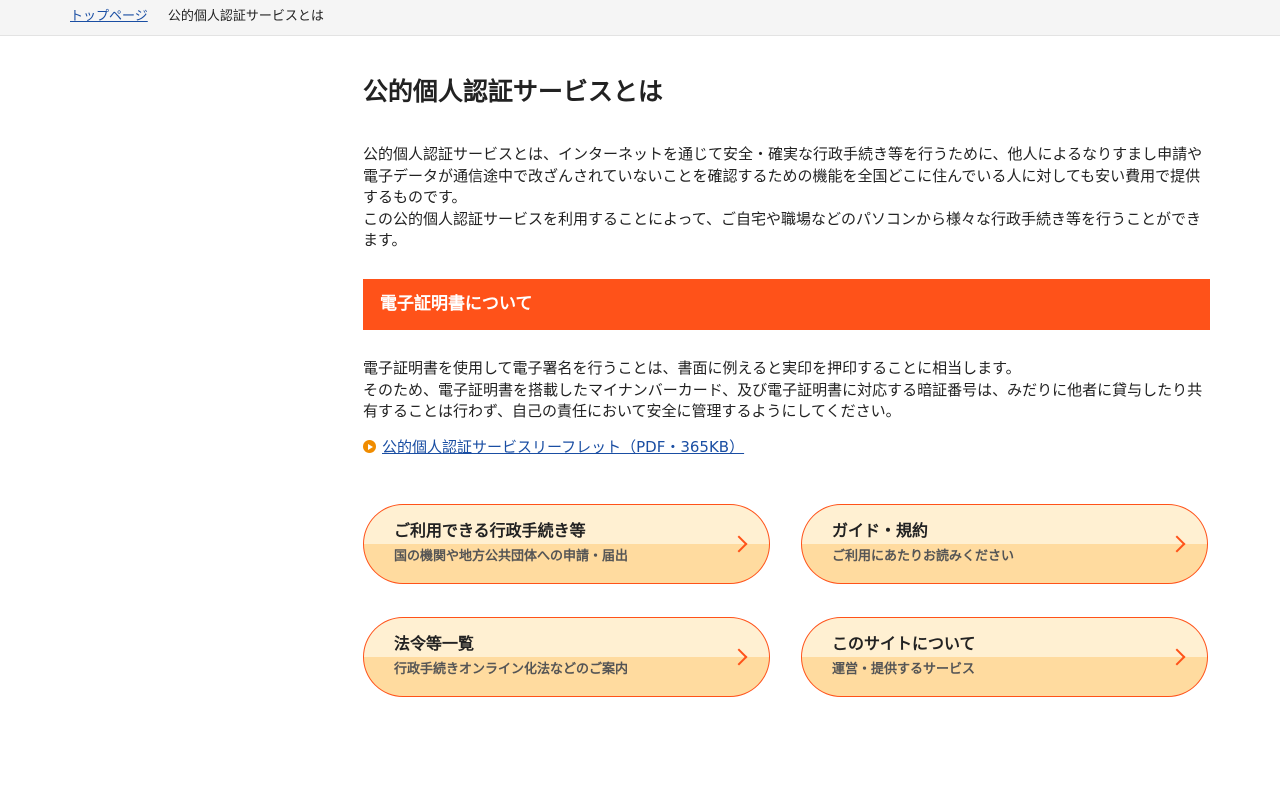 The height and width of the screenshot is (800, 1280). What do you see at coordinates (511, 556) in the screenshot?
I see `card-subtitle: 国の機関や地方公共団体への申請・届出` at bounding box center [511, 556].